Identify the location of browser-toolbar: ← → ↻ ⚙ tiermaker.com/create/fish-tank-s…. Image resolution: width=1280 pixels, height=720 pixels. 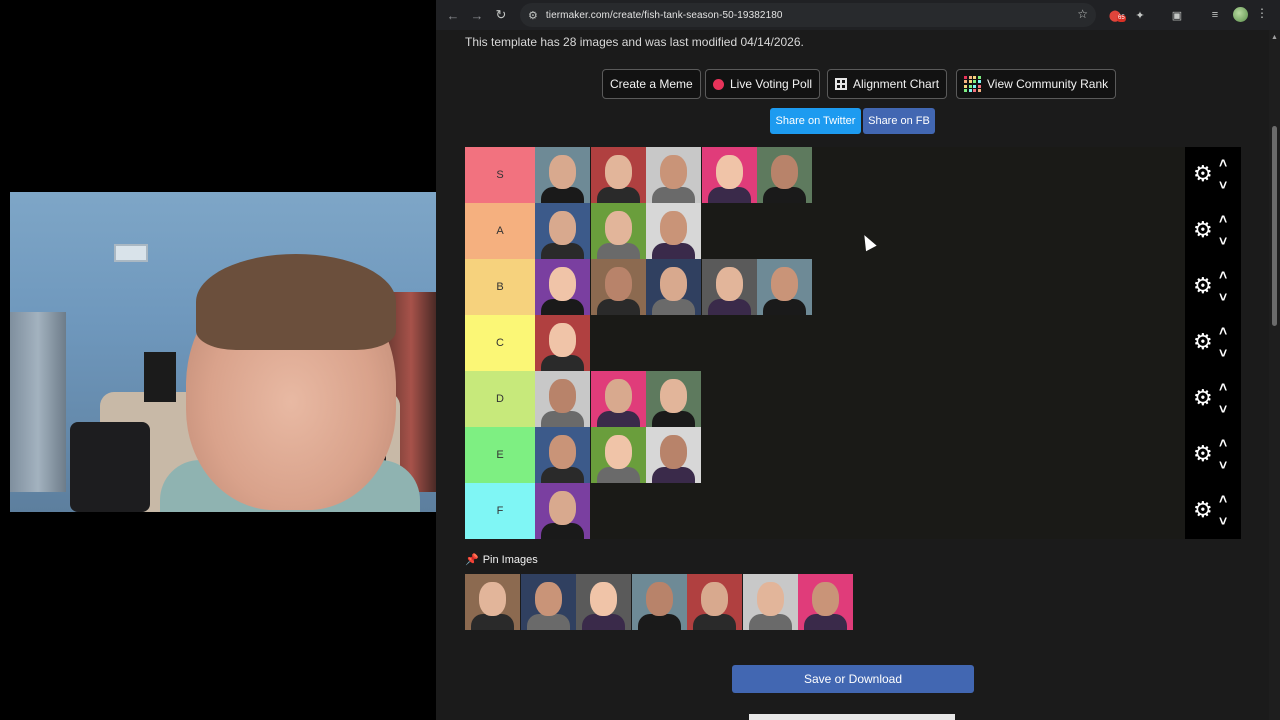
(858, 15).